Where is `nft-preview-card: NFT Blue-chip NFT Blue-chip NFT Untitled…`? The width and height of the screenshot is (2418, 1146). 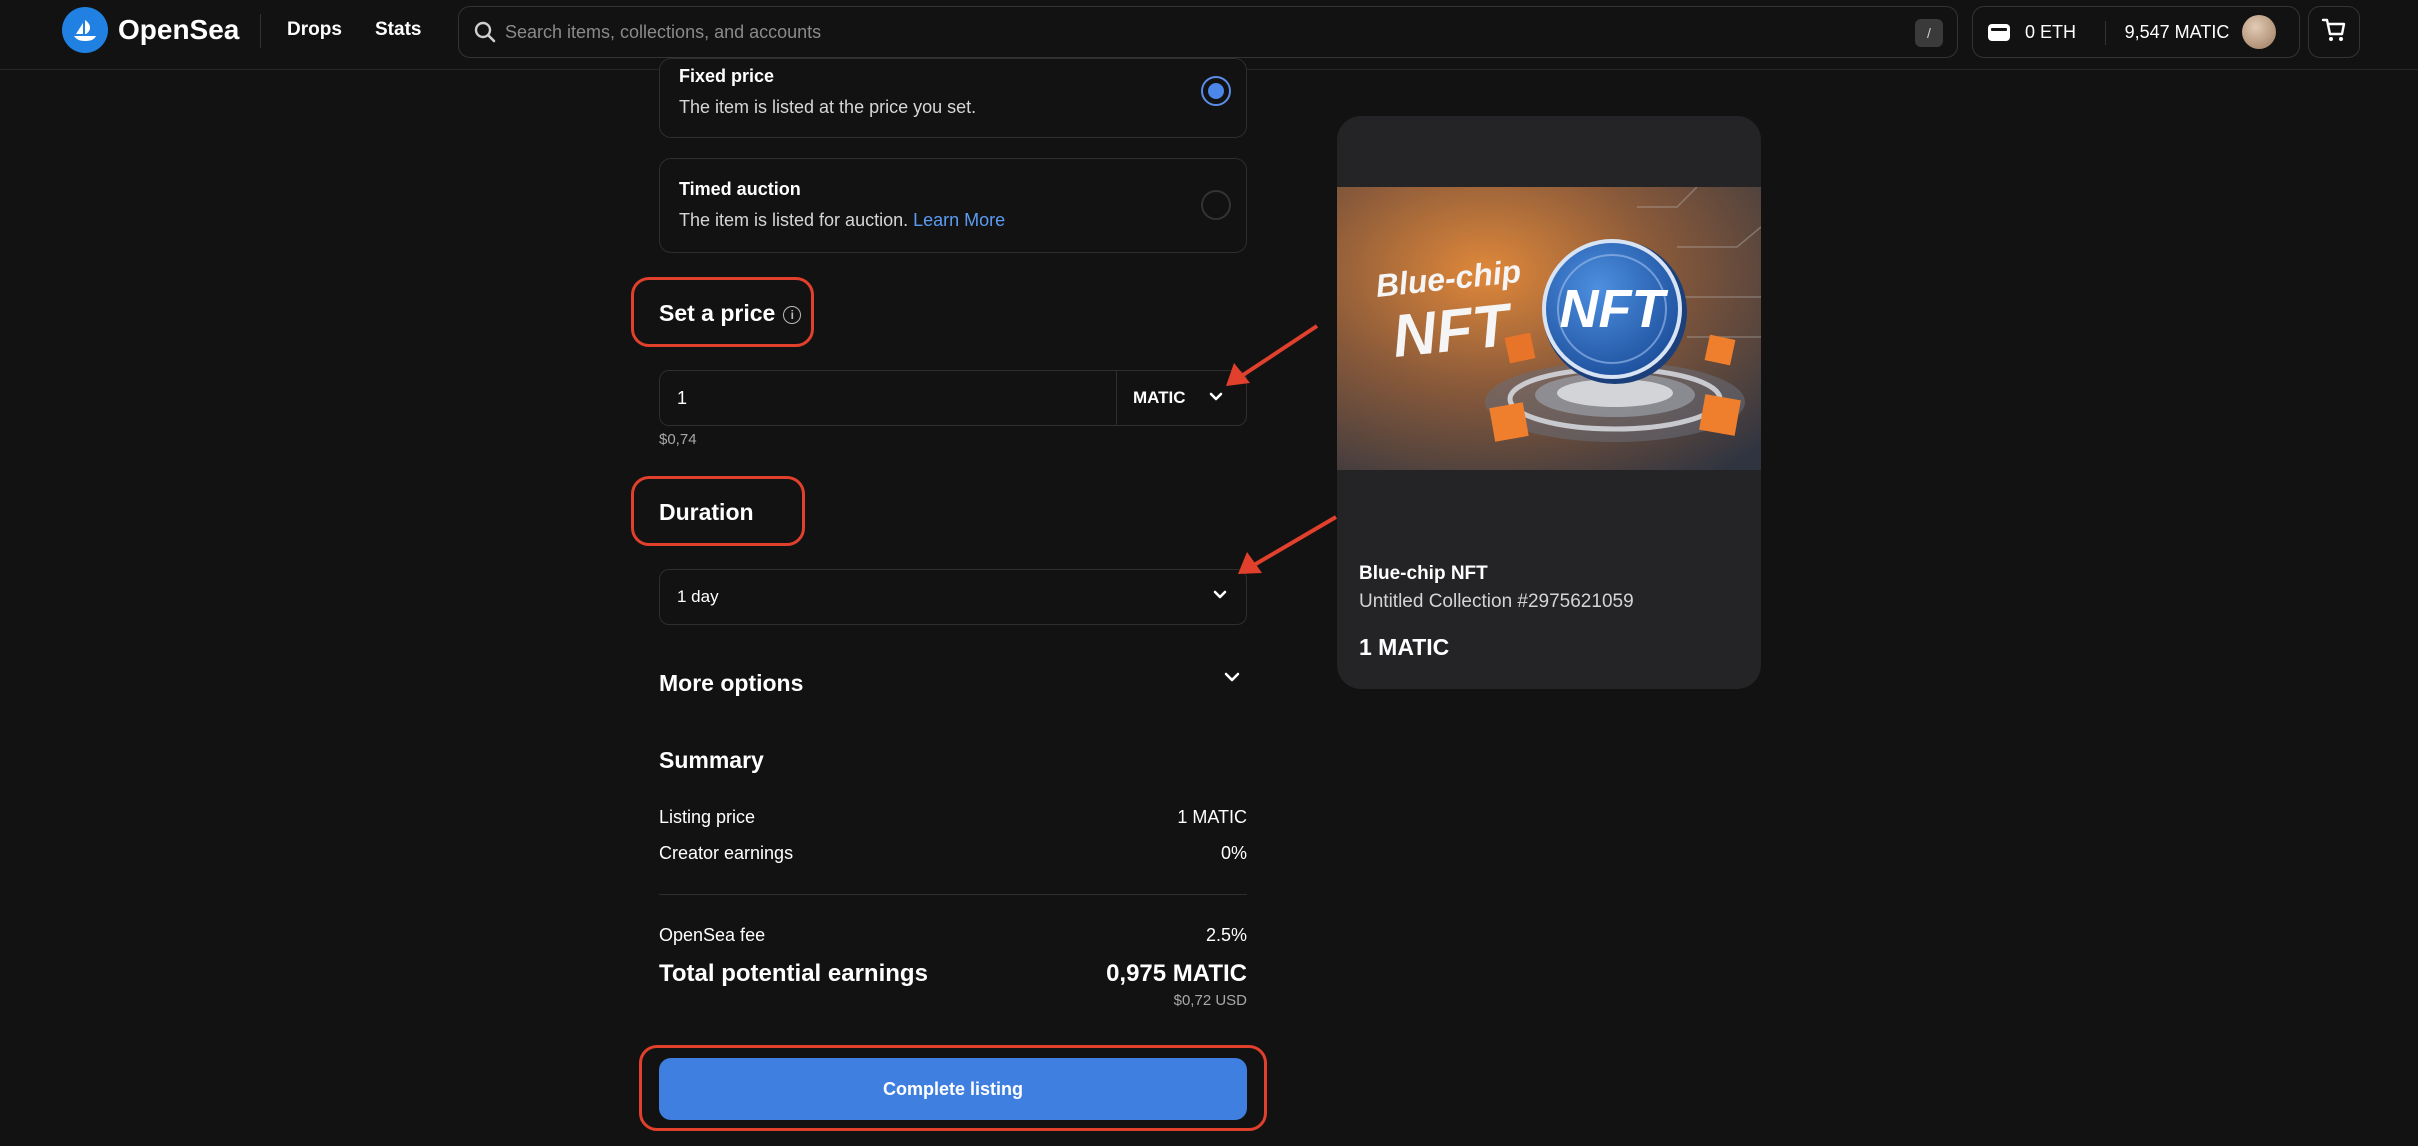 nft-preview-card: NFT Blue-chip NFT Blue-chip NFT Untitled… is located at coordinates (1549, 402).